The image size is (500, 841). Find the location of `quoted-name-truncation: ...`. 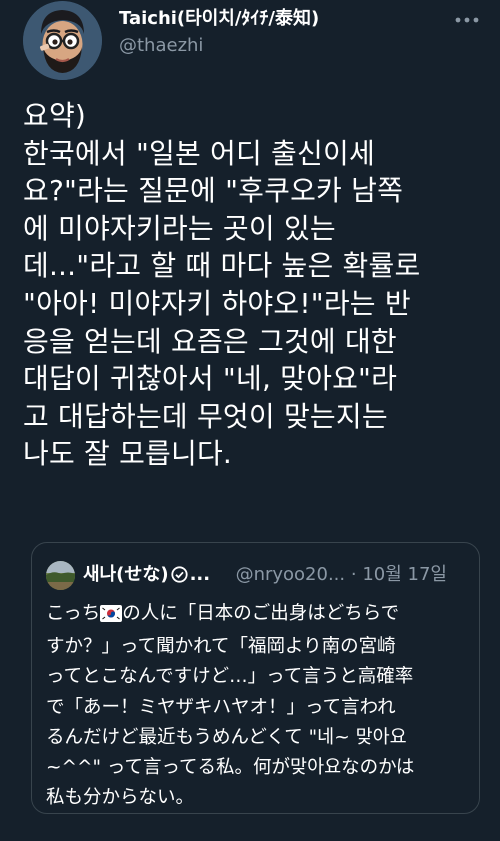

quoted-name-truncation: ... is located at coordinates (200, 574).